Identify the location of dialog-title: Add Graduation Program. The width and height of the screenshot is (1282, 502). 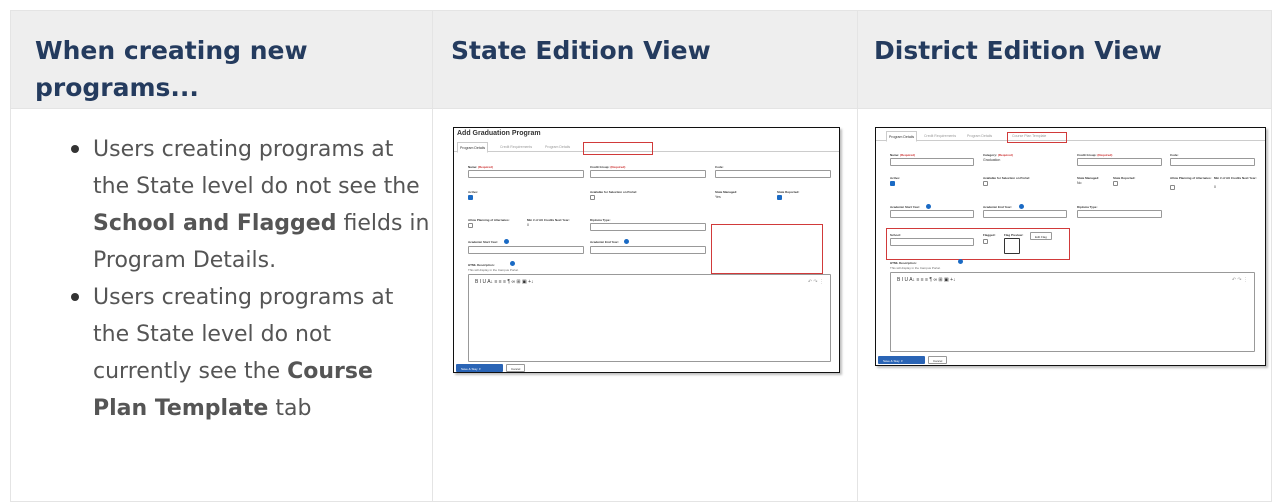
(499, 133).